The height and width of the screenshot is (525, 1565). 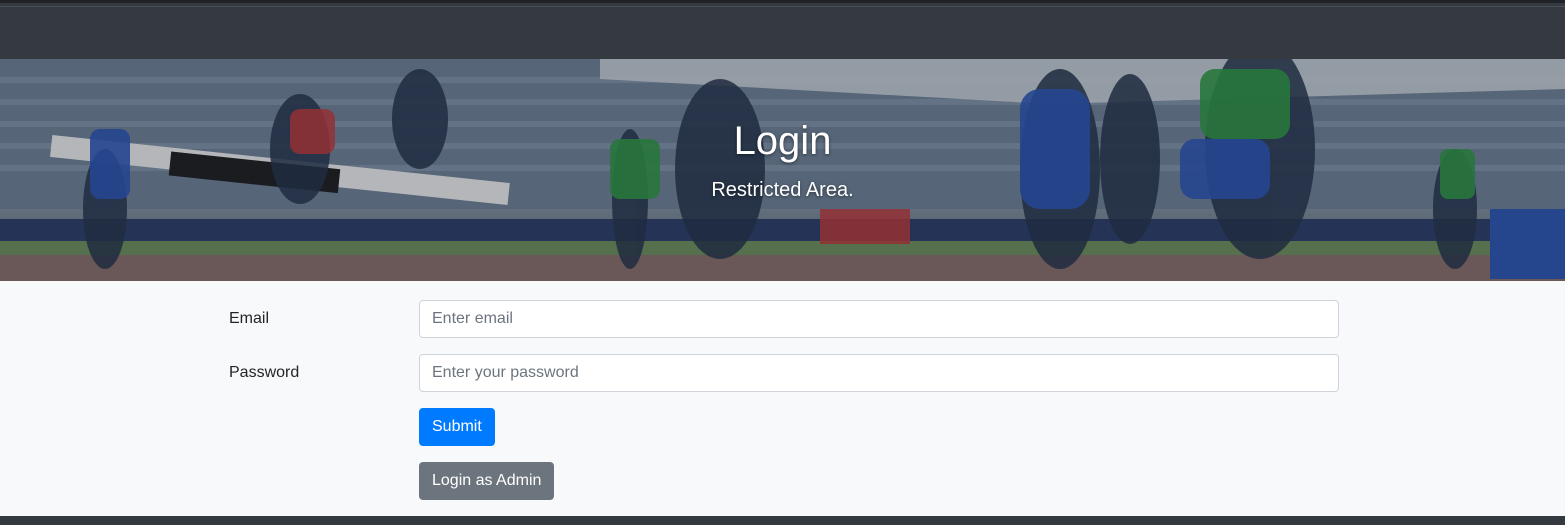 I want to click on page-title: Login, so click(x=782, y=141).